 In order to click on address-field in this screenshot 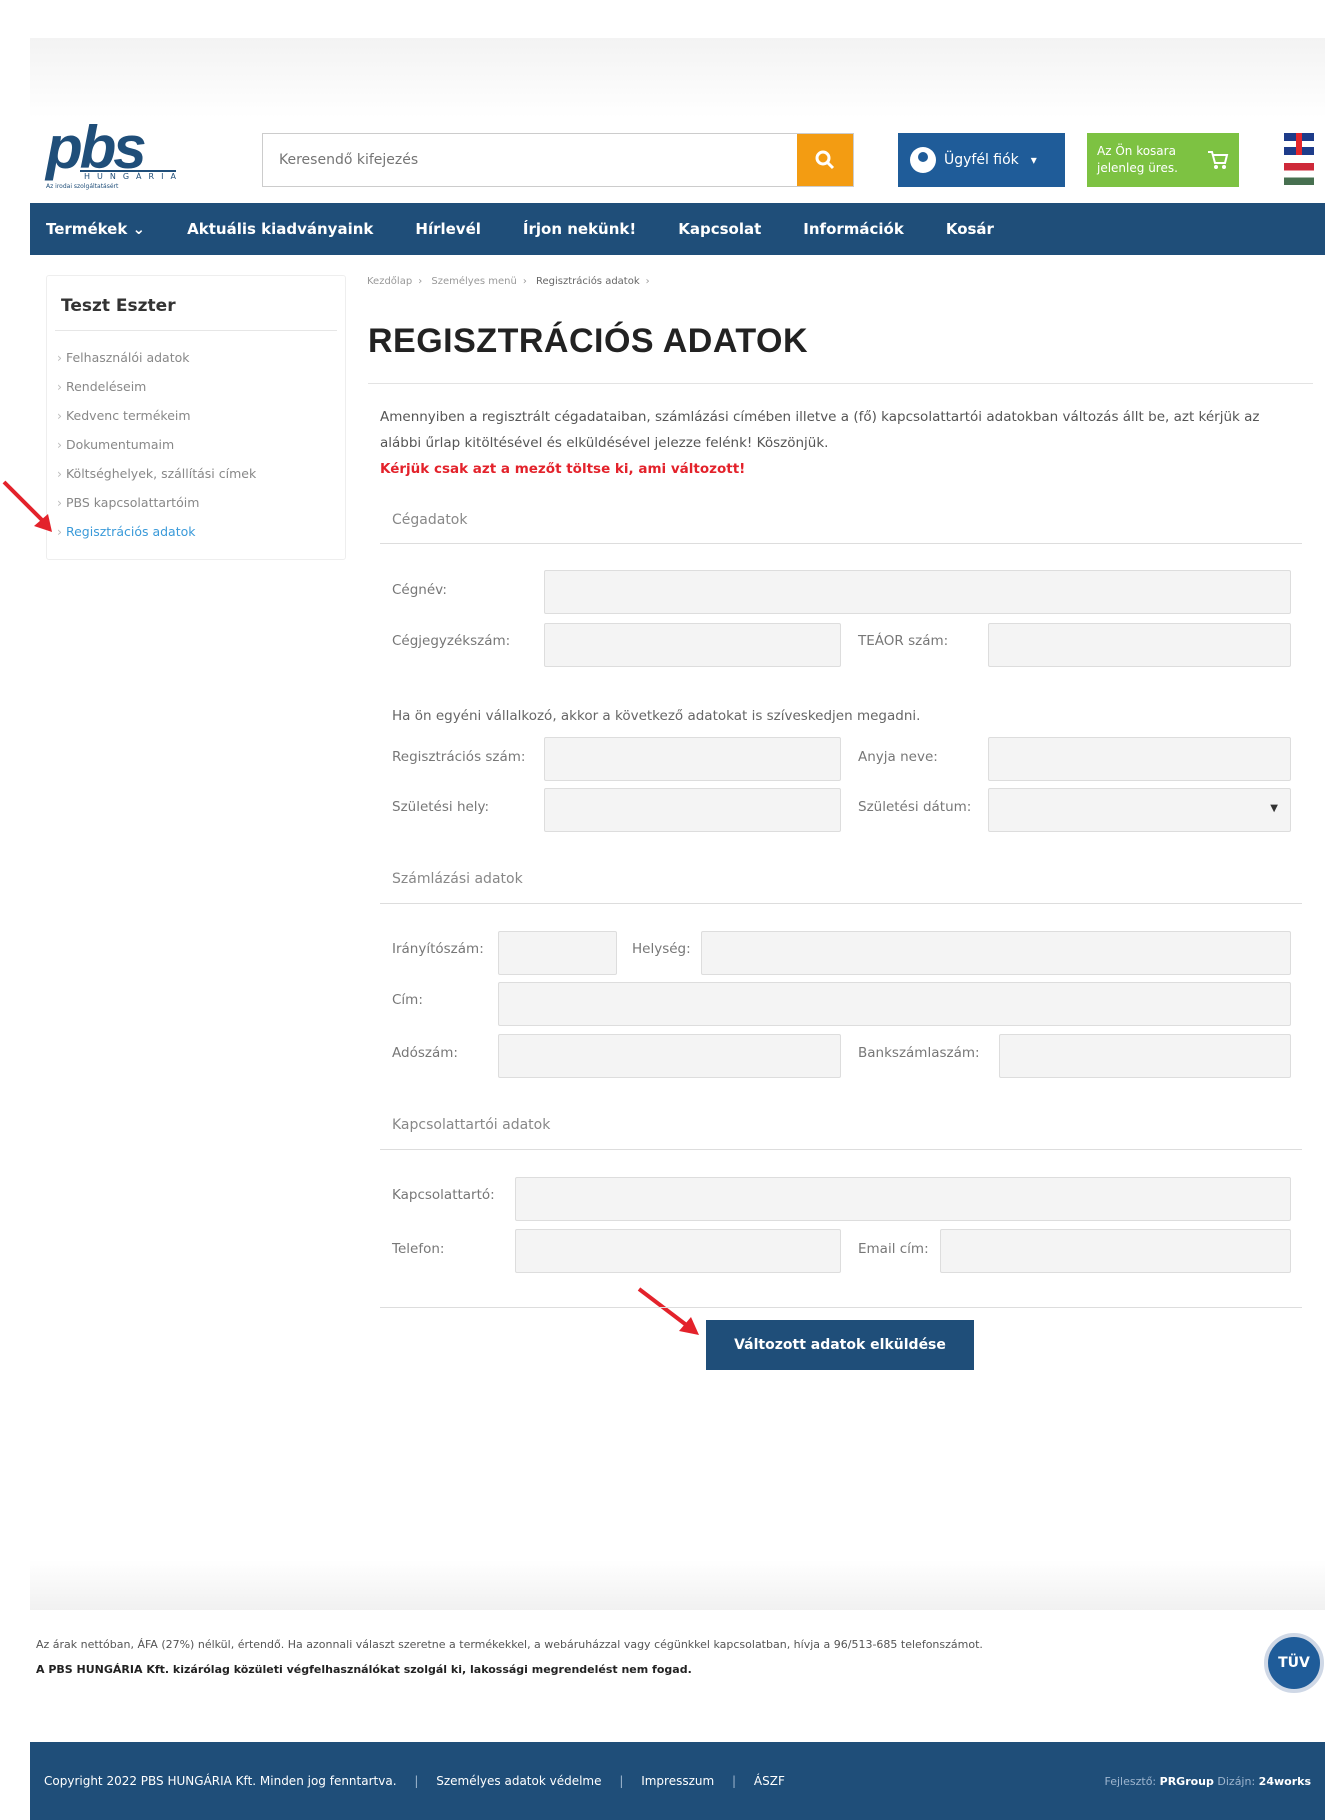, I will do `click(894, 1004)`.